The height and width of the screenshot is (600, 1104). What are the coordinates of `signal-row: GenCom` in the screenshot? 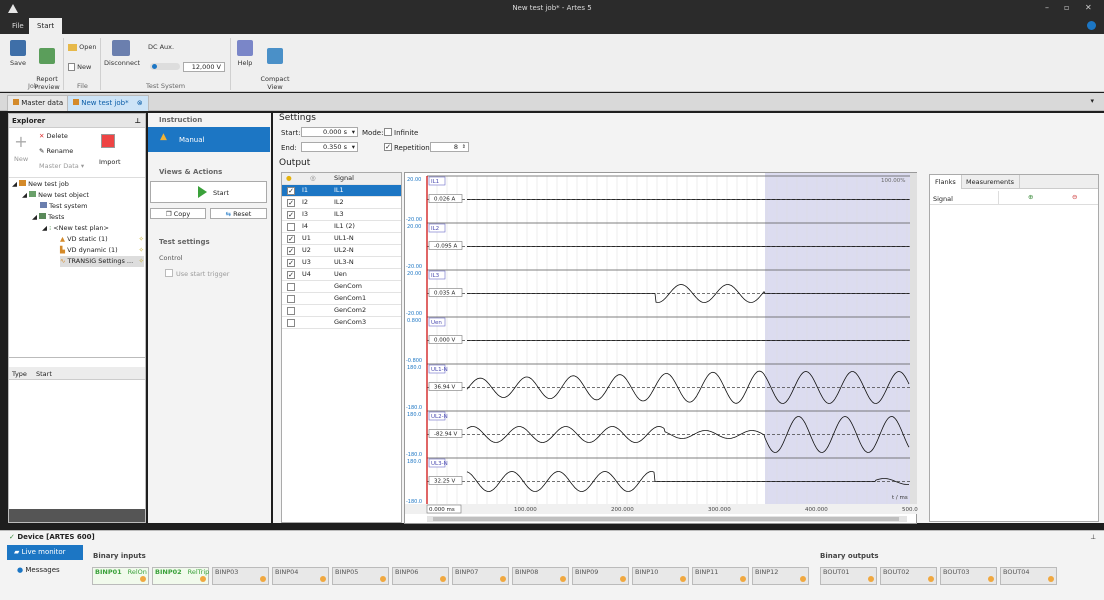 It's located at (341, 287).